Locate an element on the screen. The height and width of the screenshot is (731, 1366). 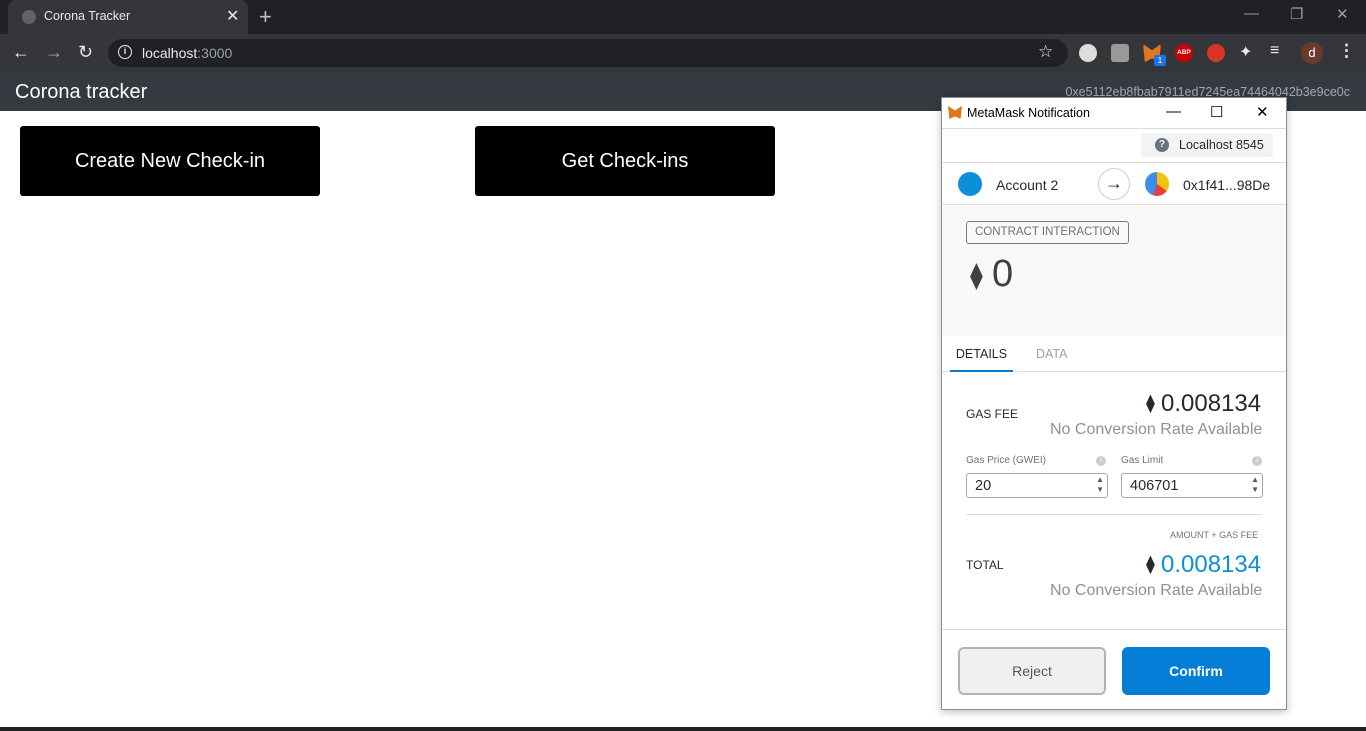
metamask-fox-icon is located at coordinates (955, 112).